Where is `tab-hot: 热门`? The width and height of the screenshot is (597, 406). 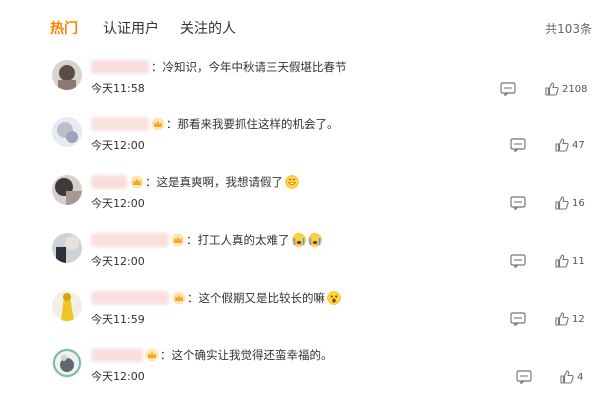
tab-hot: 热门 is located at coordinates (64, 28).